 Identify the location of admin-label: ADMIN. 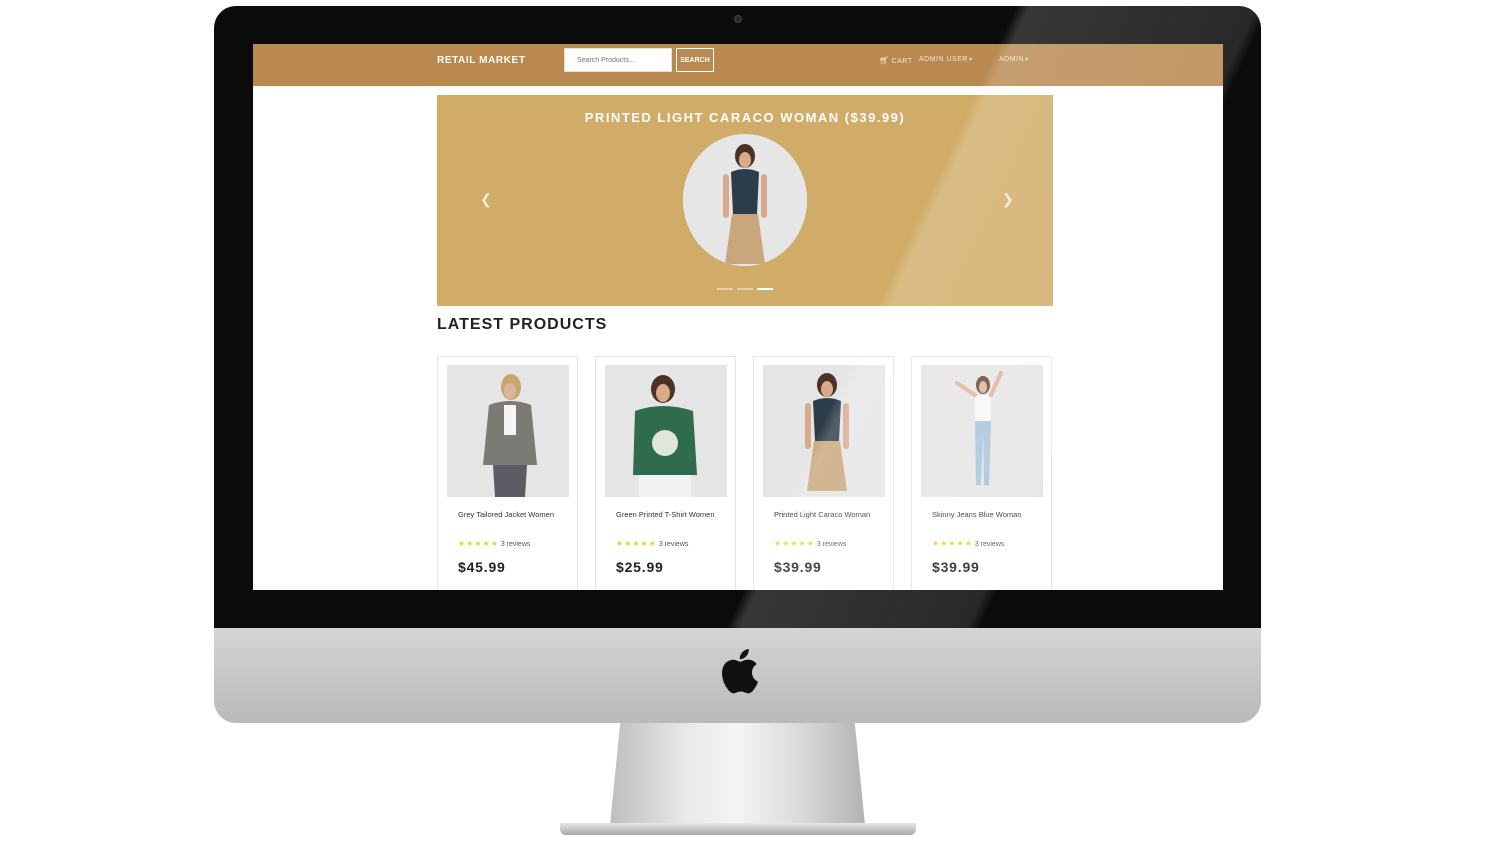
(1012, 59).